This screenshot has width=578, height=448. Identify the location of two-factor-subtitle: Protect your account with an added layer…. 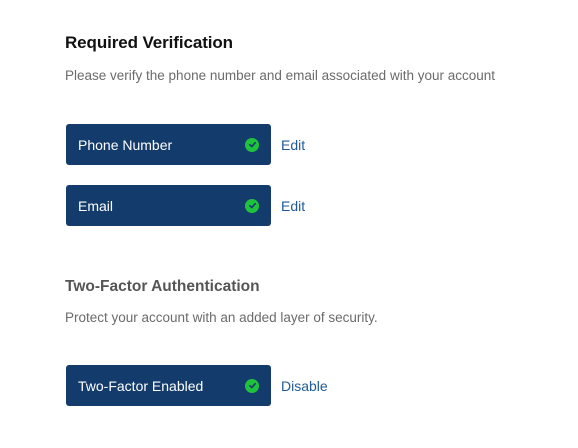
(221, 317).